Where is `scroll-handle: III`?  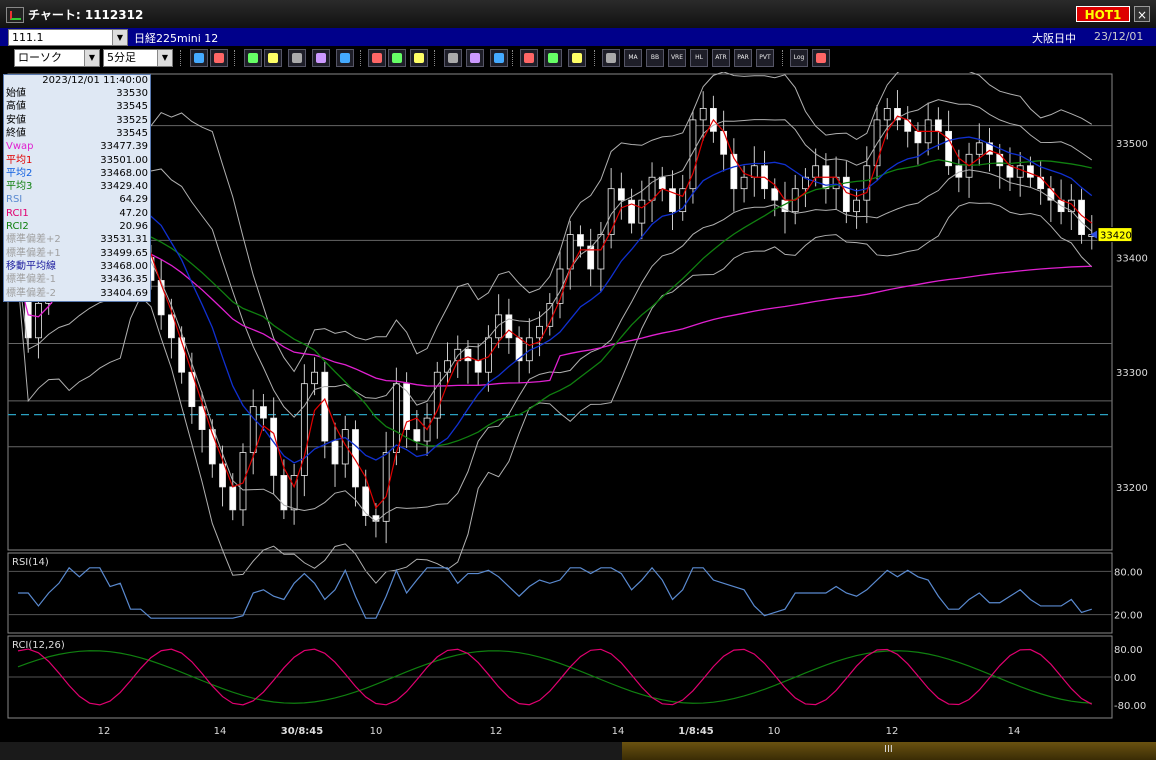
scroll-handle: III is located at coordinates (888, 749).